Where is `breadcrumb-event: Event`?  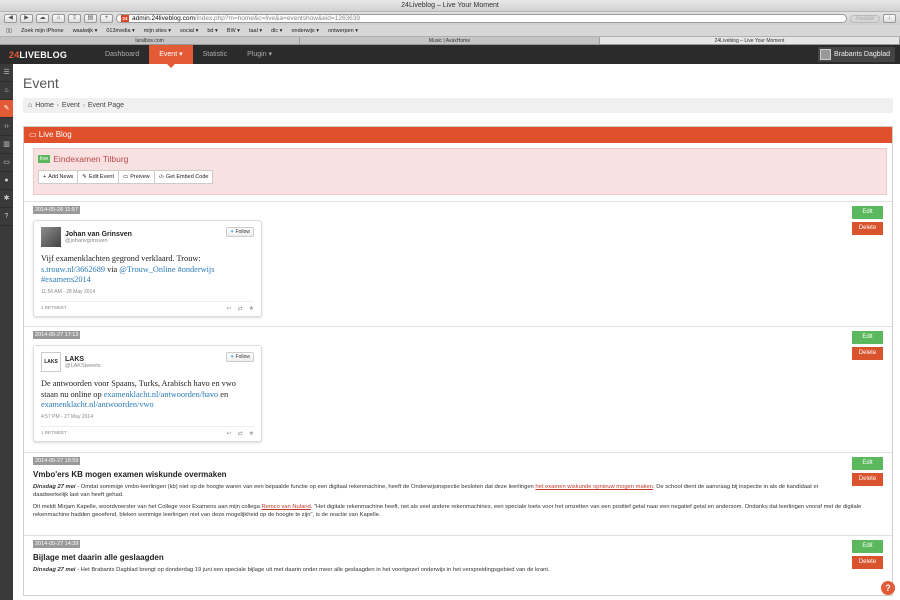
breadcrumb-event: Event is located at coordinates (71, 105).